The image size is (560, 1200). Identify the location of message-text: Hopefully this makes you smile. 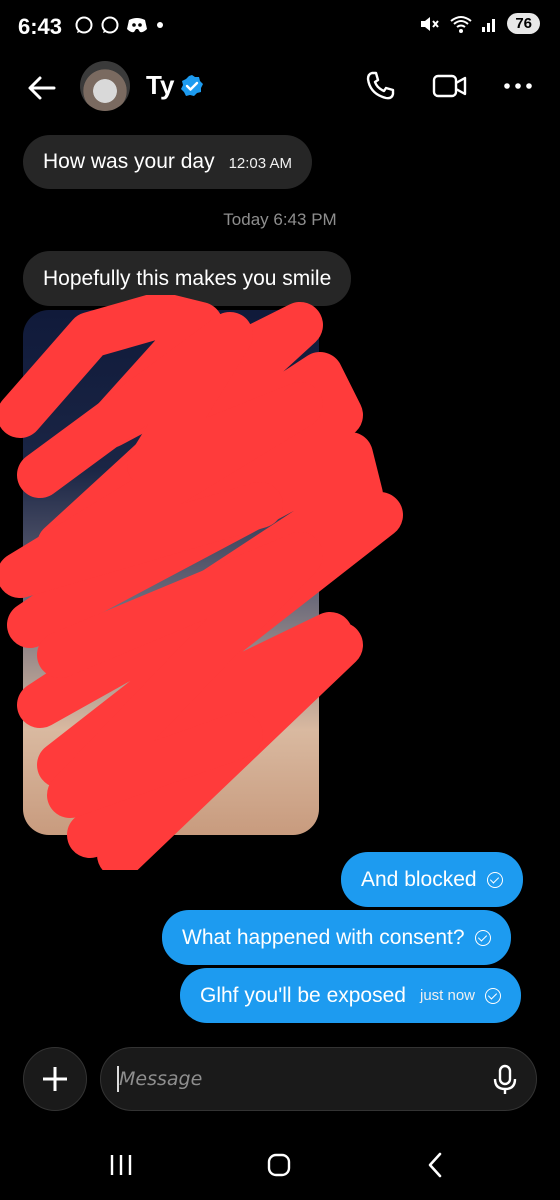
(187, 278).